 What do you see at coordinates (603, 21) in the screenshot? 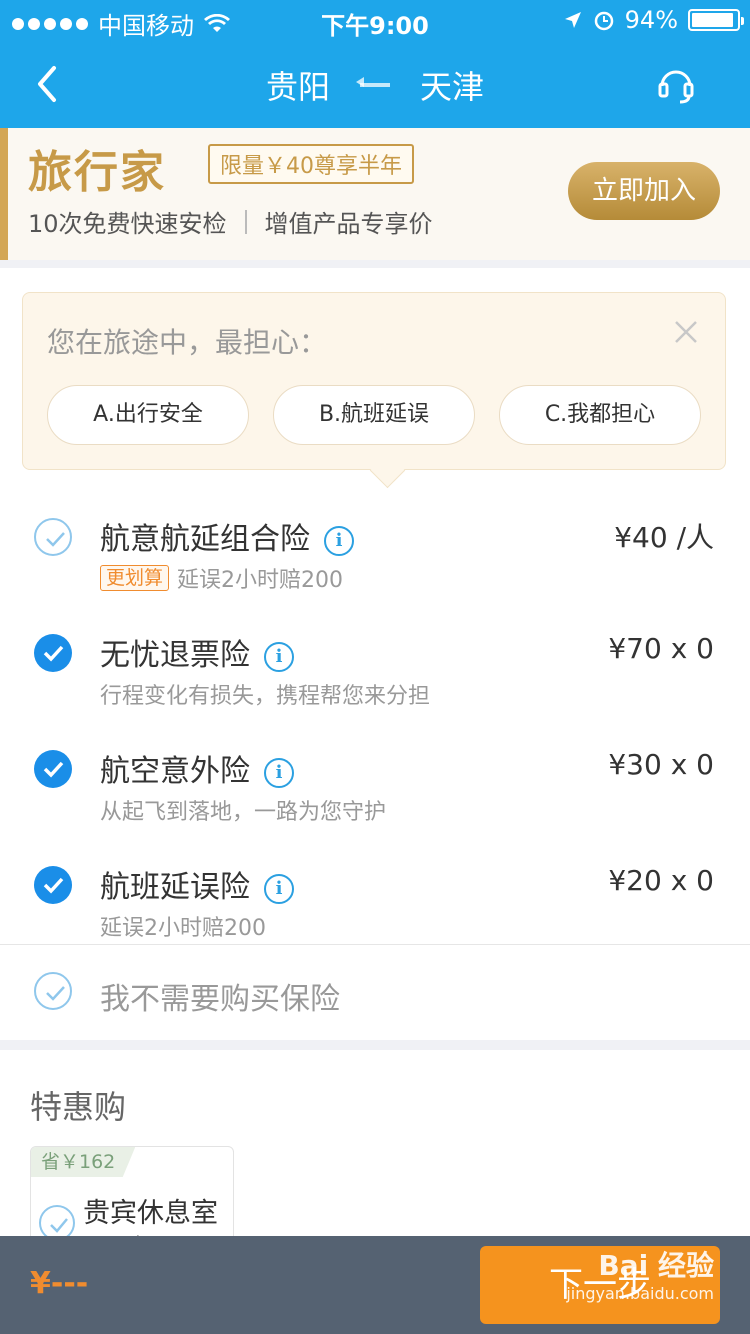
I see `alarm-icon` at bounding box center [603, 21].